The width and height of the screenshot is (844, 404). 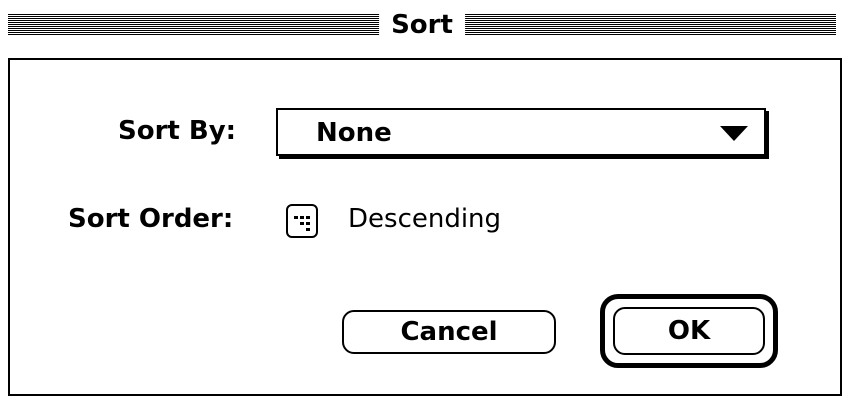 I want to click on sort-by-selected-value: None, so click(x=354, y=133).